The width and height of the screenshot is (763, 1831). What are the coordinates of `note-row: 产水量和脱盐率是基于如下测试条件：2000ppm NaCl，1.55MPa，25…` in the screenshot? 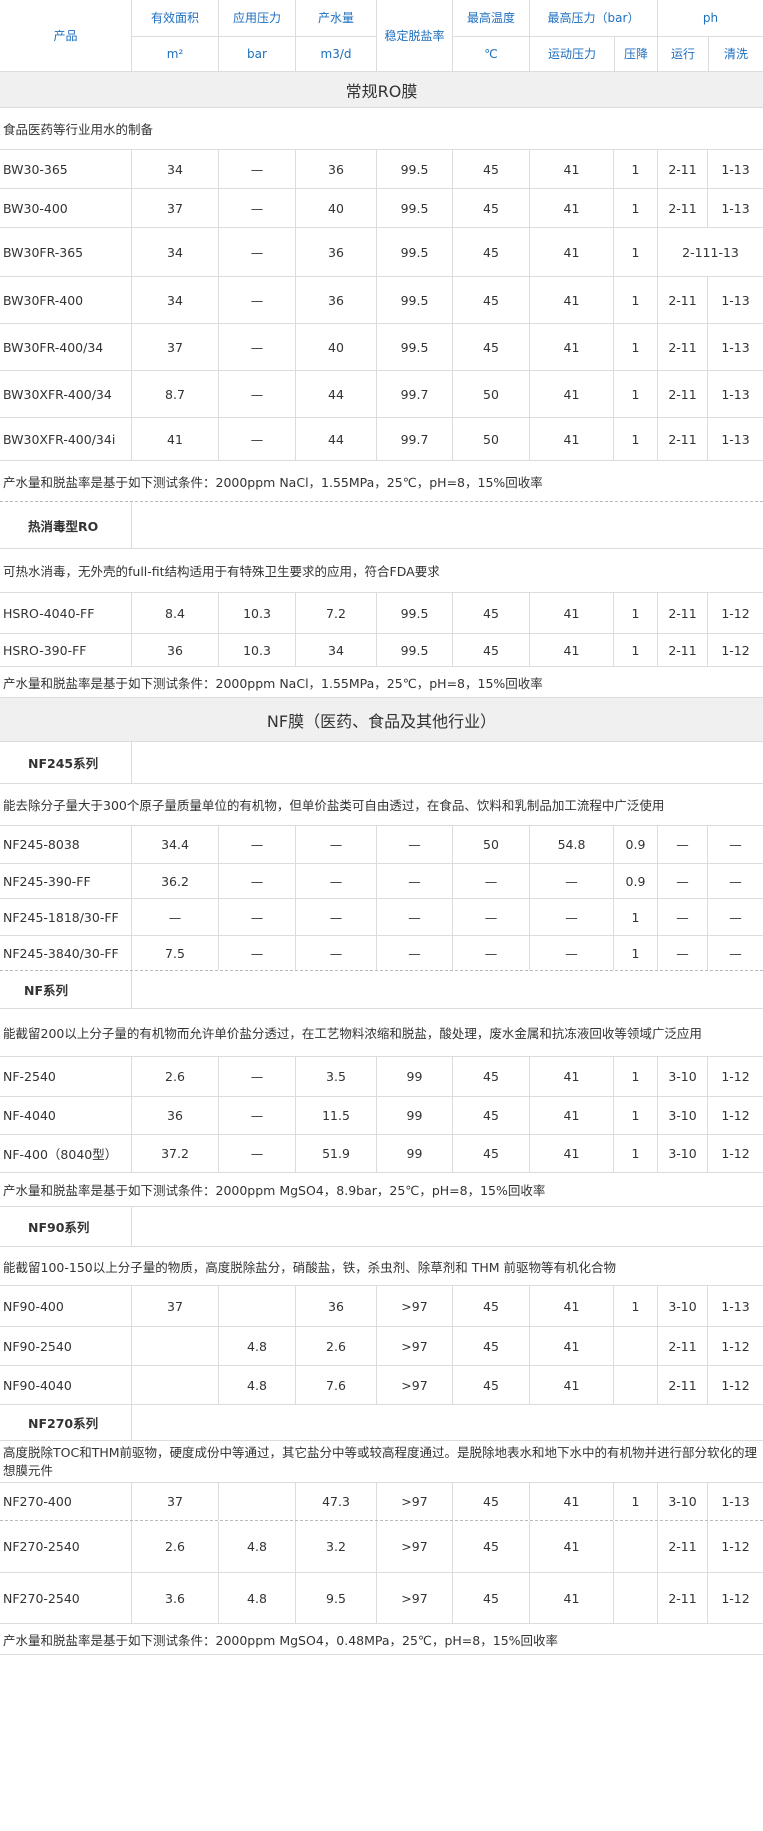 It's located at (381, 481).